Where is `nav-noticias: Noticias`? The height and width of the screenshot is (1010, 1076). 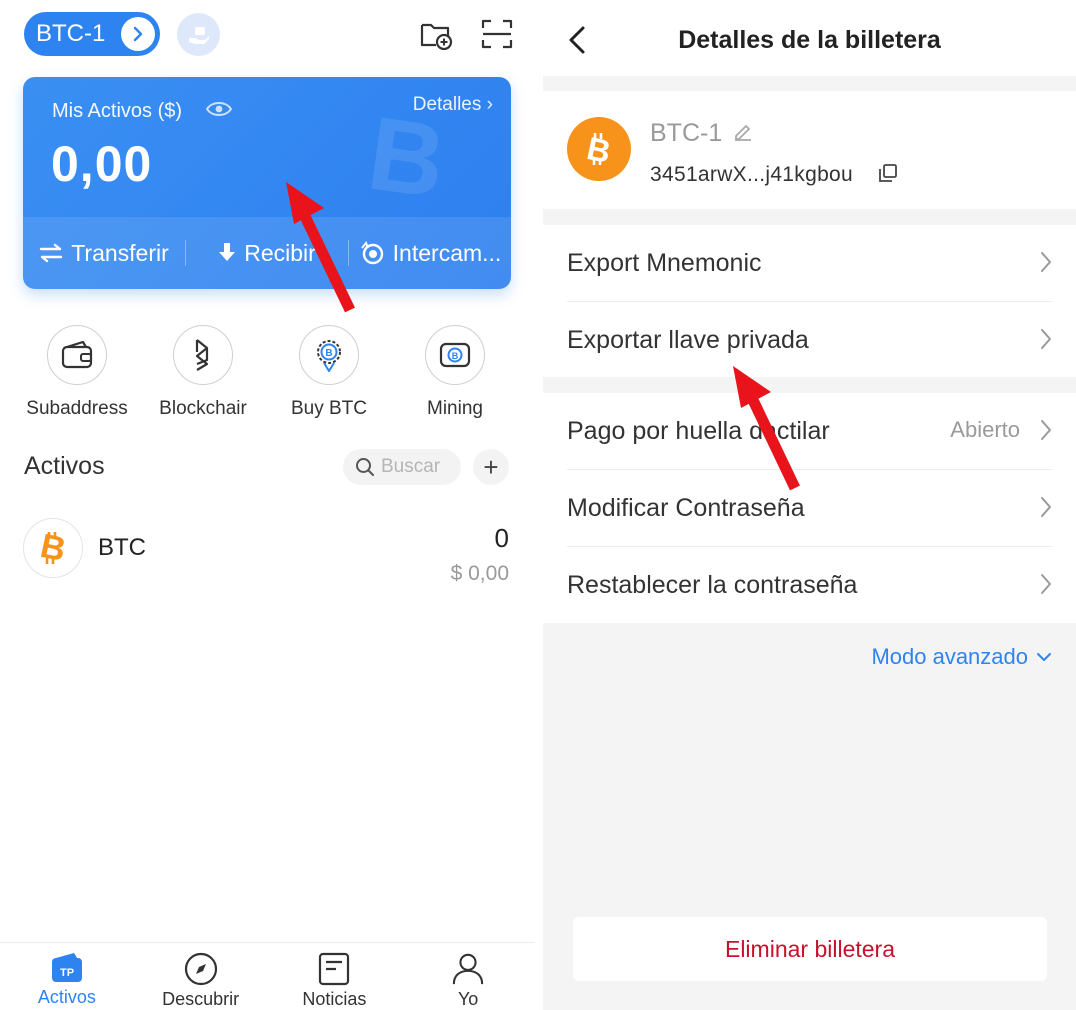
nav-noticias: Noticias is located at coordinates (335, 976).